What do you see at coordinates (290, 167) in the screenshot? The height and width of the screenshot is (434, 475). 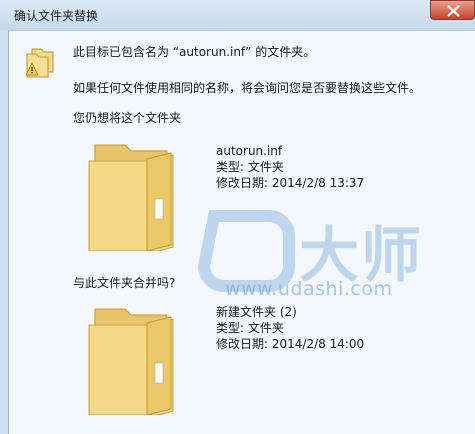 I see `target-folder-info: autorun.inf 类型: 文件夹 修改日期: 2014/2/8 13:37` at bounding box center [290, 167].